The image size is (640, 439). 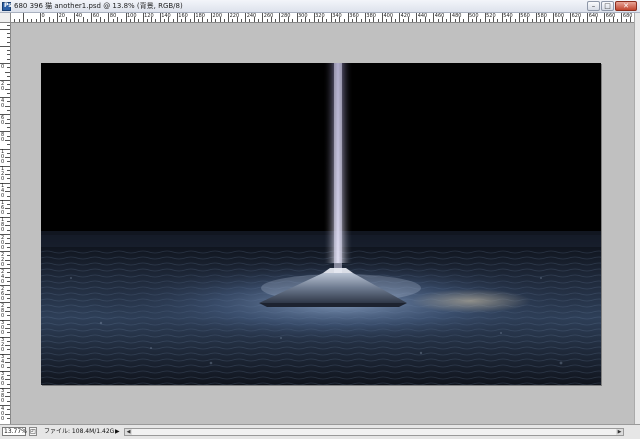 I want to click on ruler-label: 660, so click(x=610, y=16).